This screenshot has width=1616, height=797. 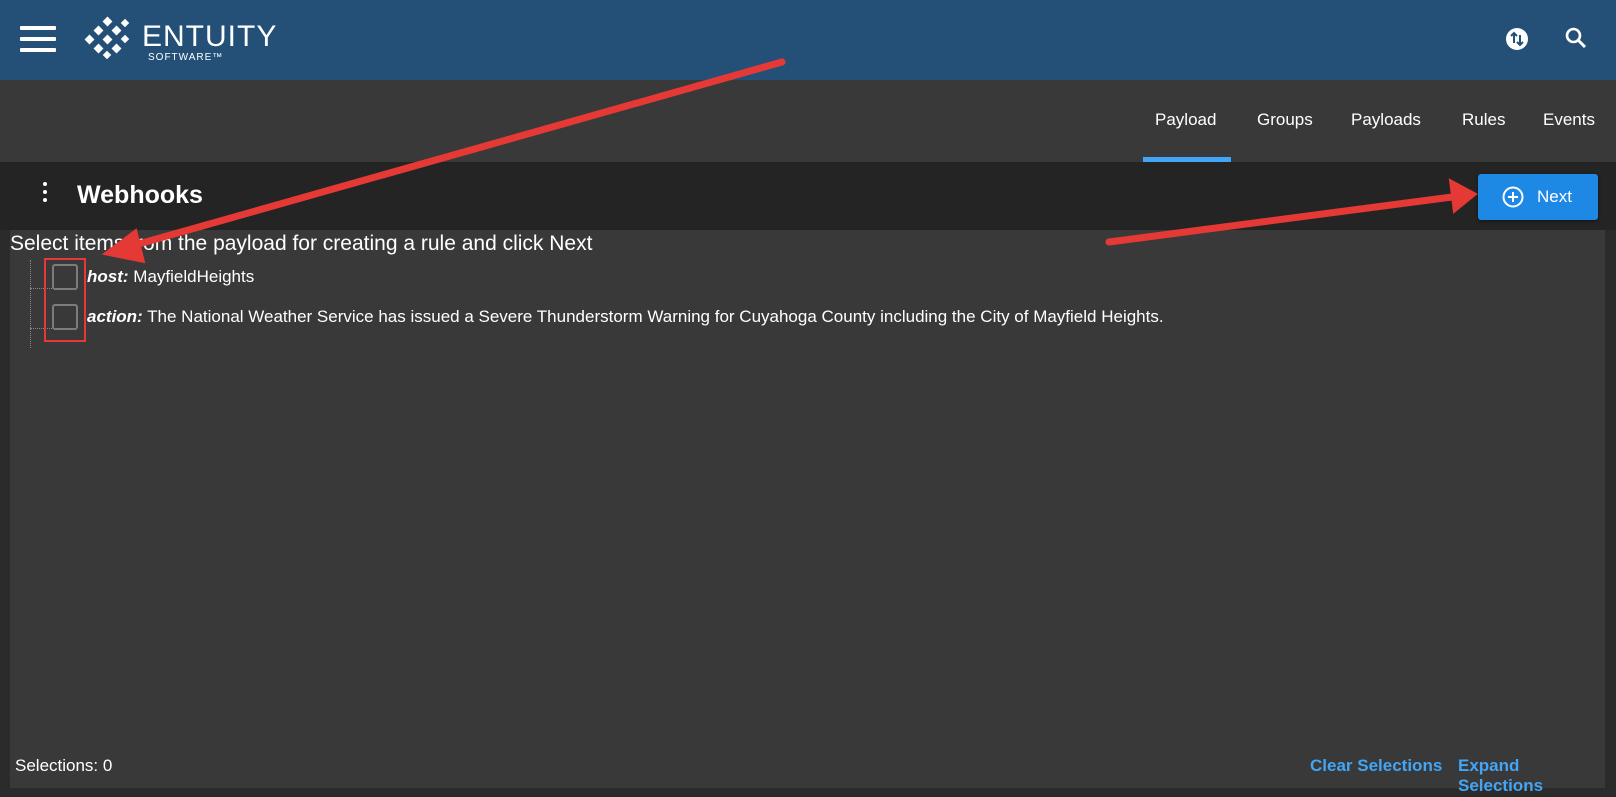 I want to click on page-header: Webhooks, so click(x=808, y=196).